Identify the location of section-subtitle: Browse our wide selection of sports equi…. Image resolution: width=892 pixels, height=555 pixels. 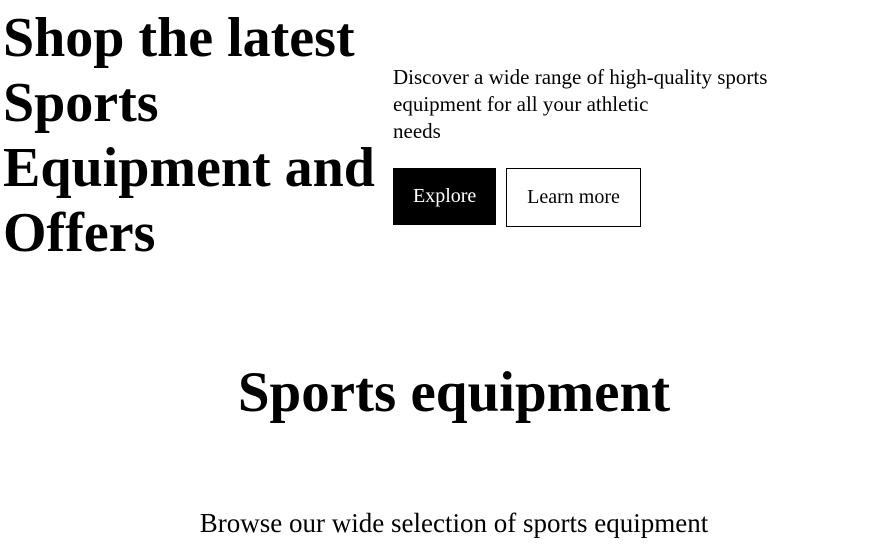
(454, 523).